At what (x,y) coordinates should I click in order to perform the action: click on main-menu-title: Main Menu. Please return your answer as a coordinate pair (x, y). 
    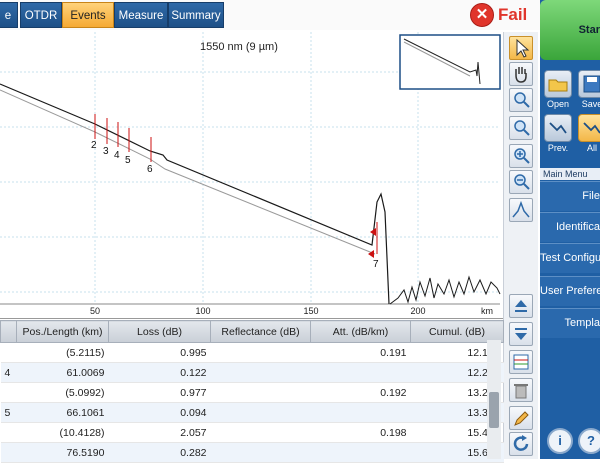
    Looking at the image, I should click on (570, 174).